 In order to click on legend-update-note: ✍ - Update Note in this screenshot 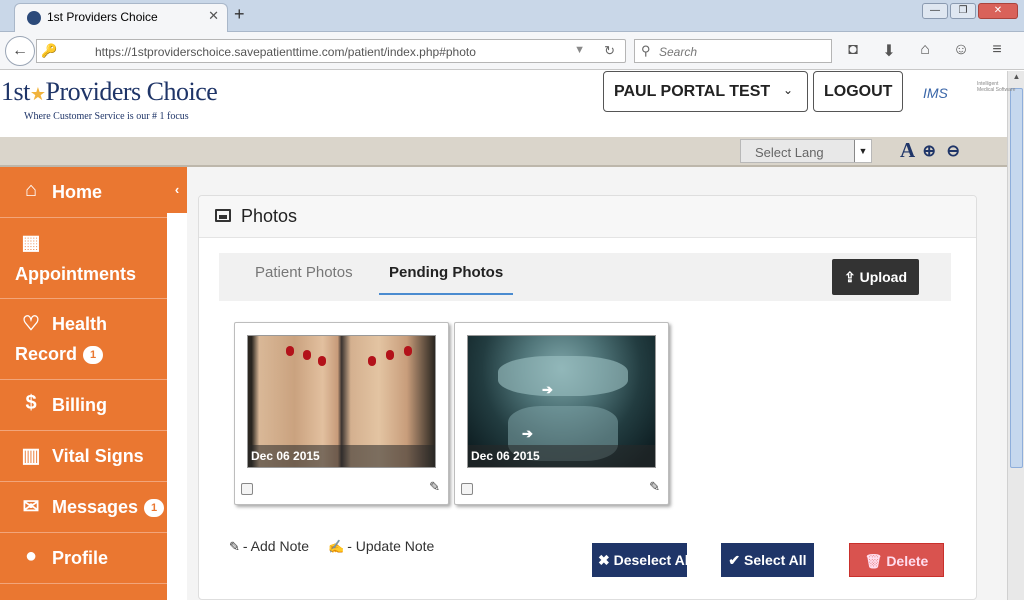, I will do `click(381, 546)`.